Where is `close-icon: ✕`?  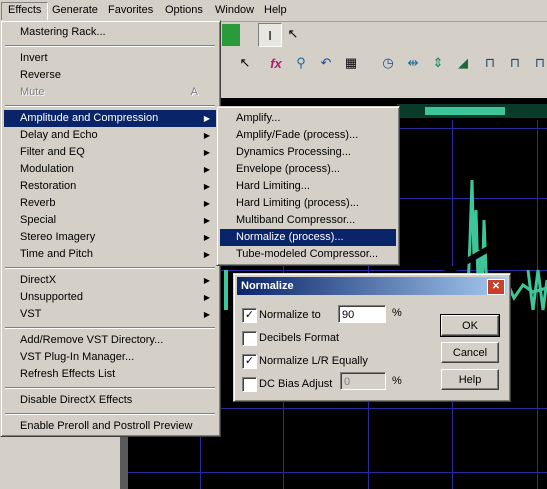
close-icon: ✕ is located at coordinates (496, 286).